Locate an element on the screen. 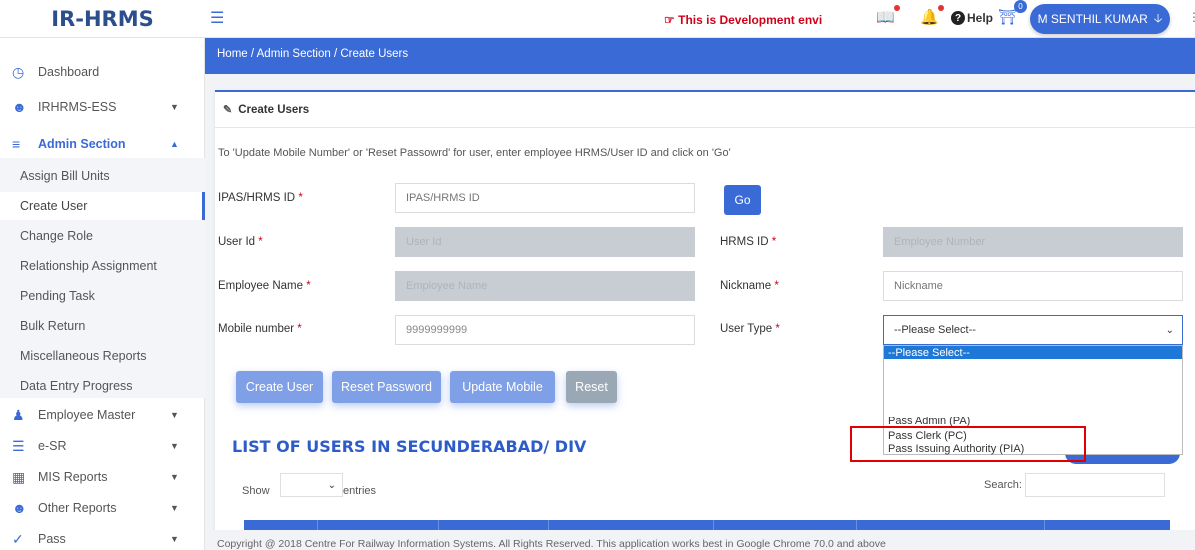 This screenshot has width=1195, height=550. label-text: User Type is located at coordinates (746, 329).